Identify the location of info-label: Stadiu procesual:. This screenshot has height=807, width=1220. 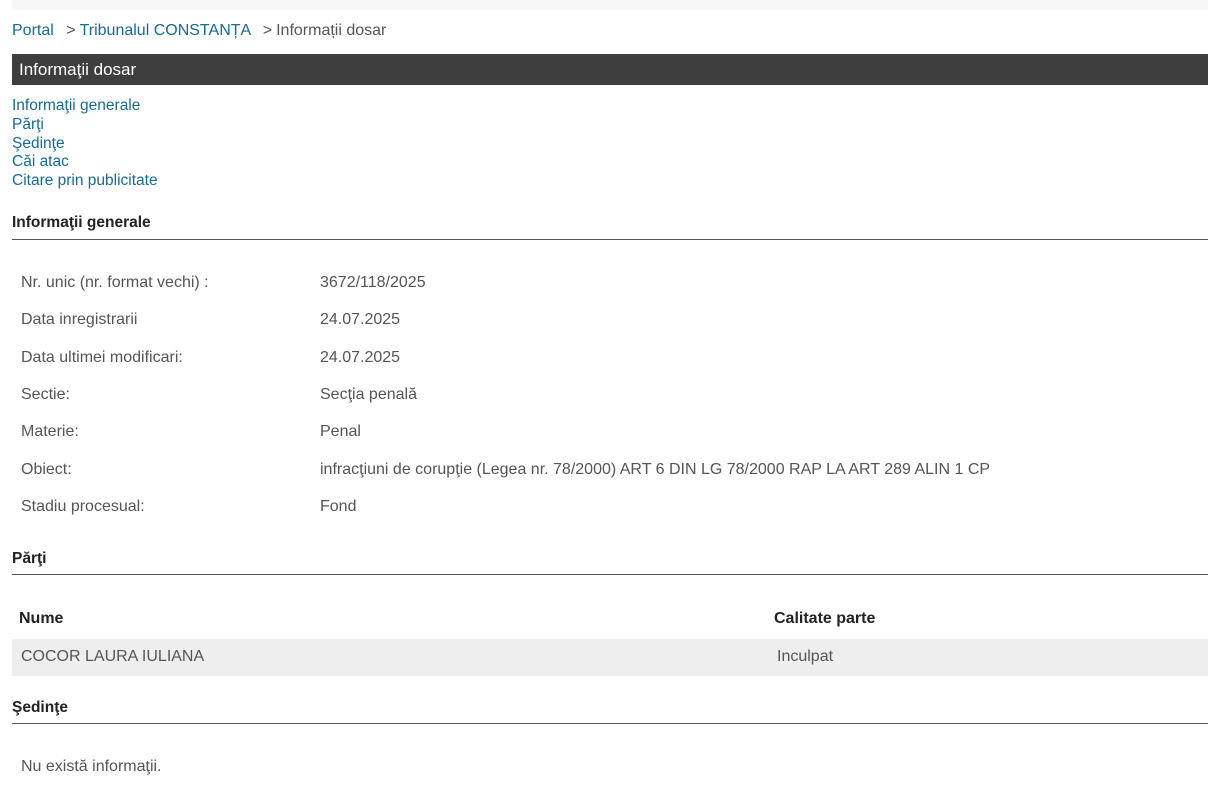
(83, 506).